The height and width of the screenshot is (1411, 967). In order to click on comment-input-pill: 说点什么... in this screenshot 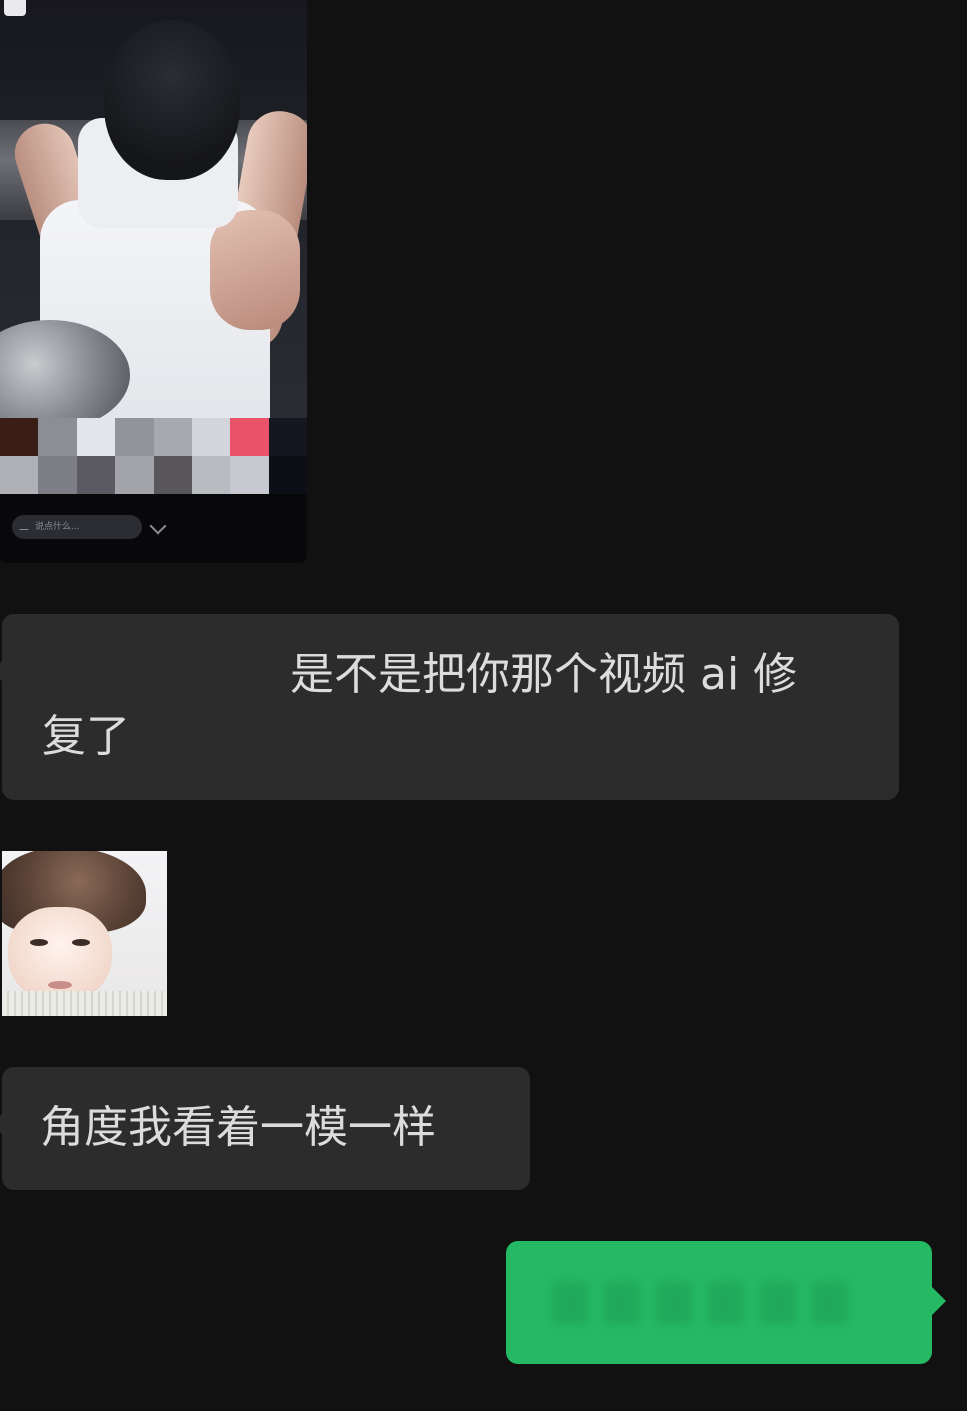, I will do `click(77, 527)`.